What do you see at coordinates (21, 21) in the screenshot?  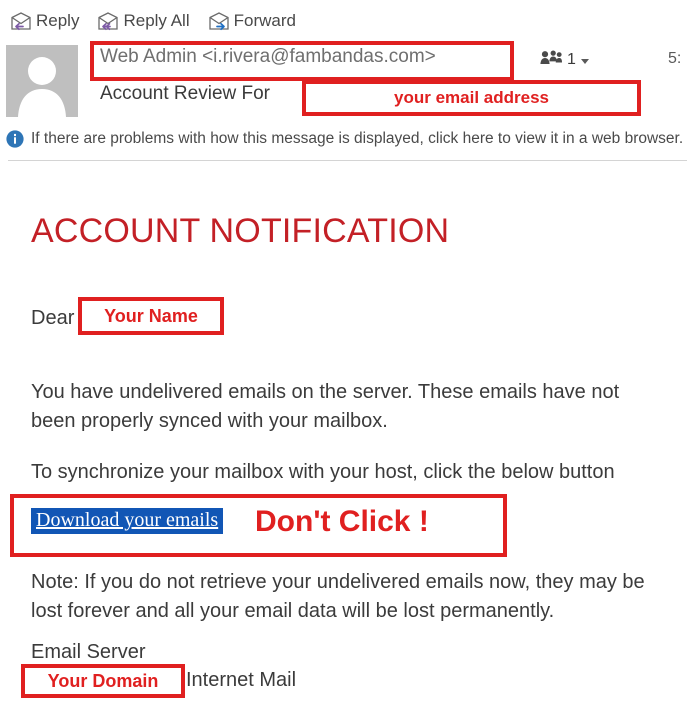 I see `reply-envelope-icon` at bounding box center [21, 21].